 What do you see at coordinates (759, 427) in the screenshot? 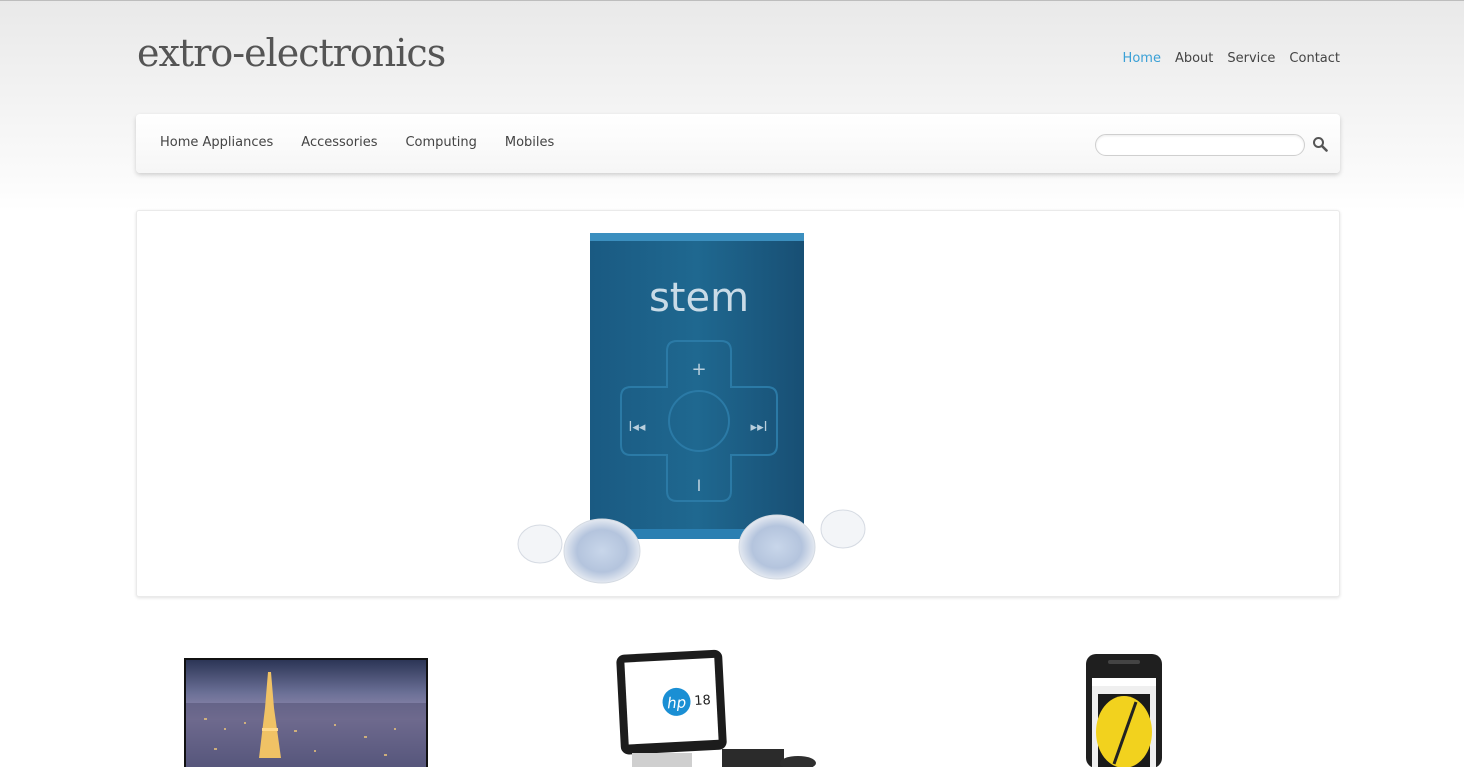
I see `player-next-glyph: ▸▸I` at bounding box center [759, 427].